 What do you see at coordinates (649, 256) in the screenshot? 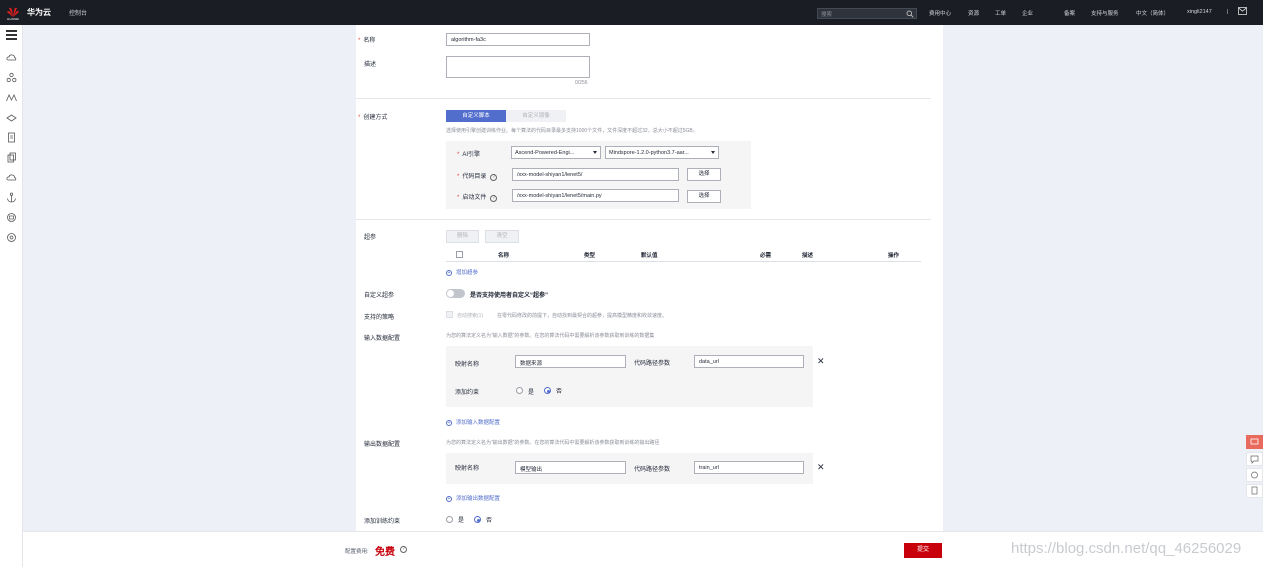
I see `column-header: 默认值` at bounding box center [649, 256].